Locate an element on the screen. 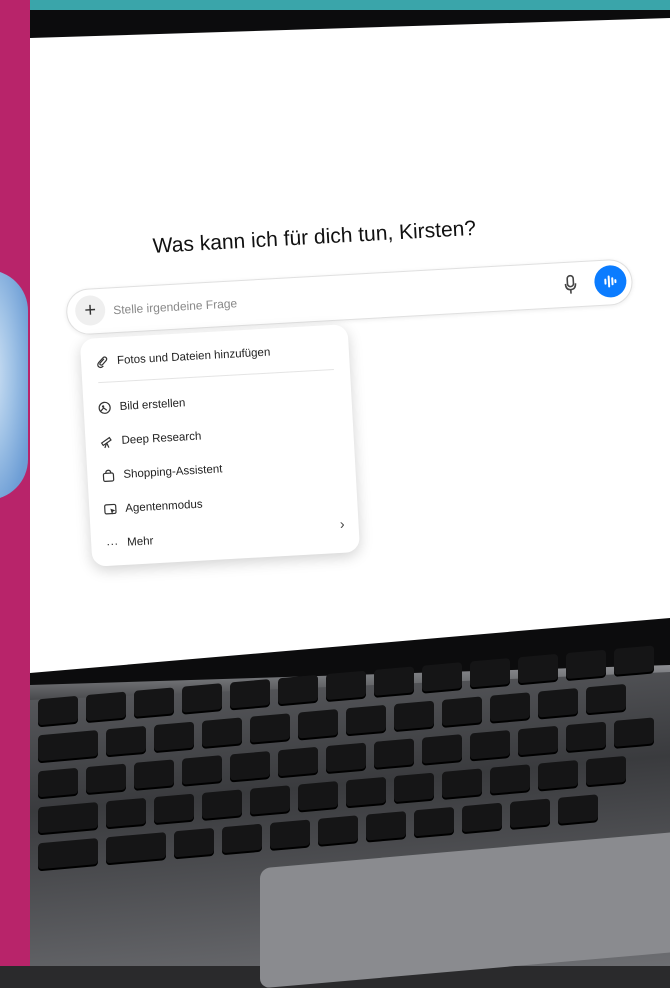 This screenshot has height=988, width=670. blue-decoration is located at coordinates (14, 385).